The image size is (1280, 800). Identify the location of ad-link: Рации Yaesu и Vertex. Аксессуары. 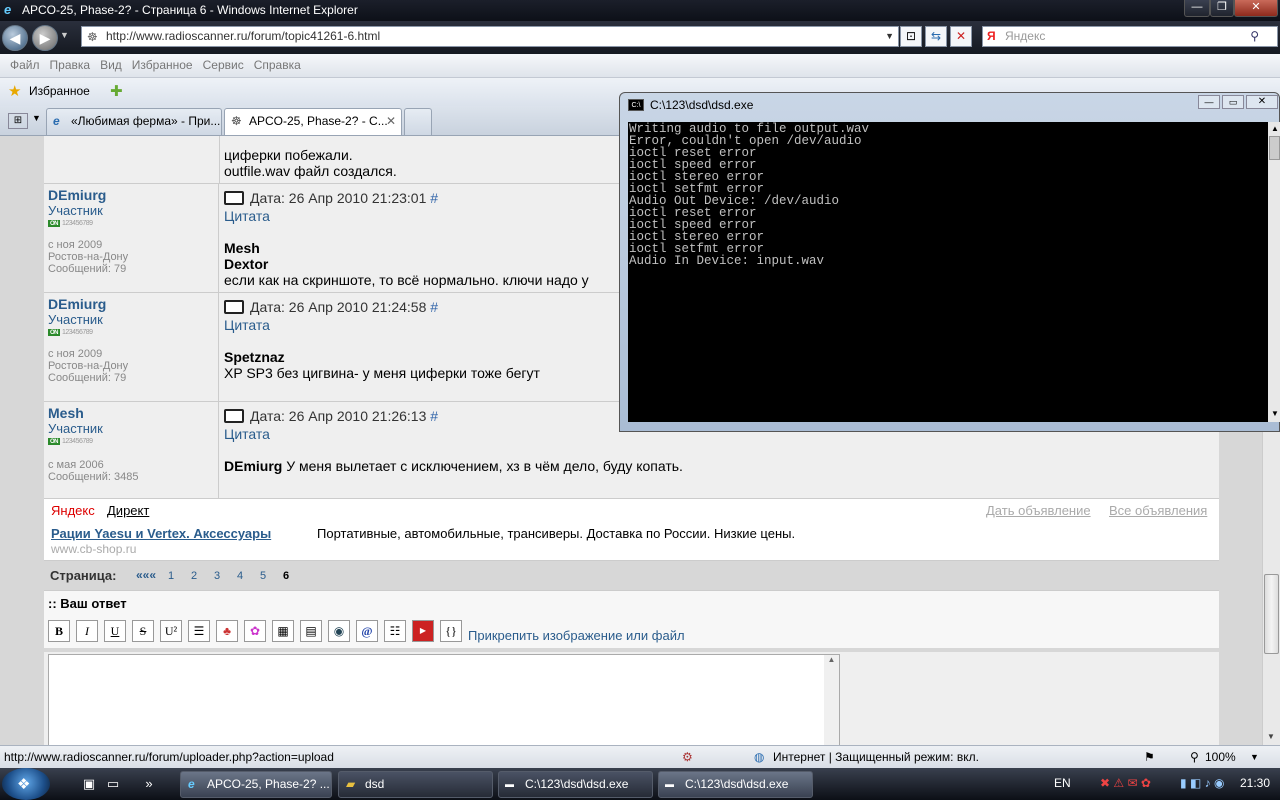
(161, 533).